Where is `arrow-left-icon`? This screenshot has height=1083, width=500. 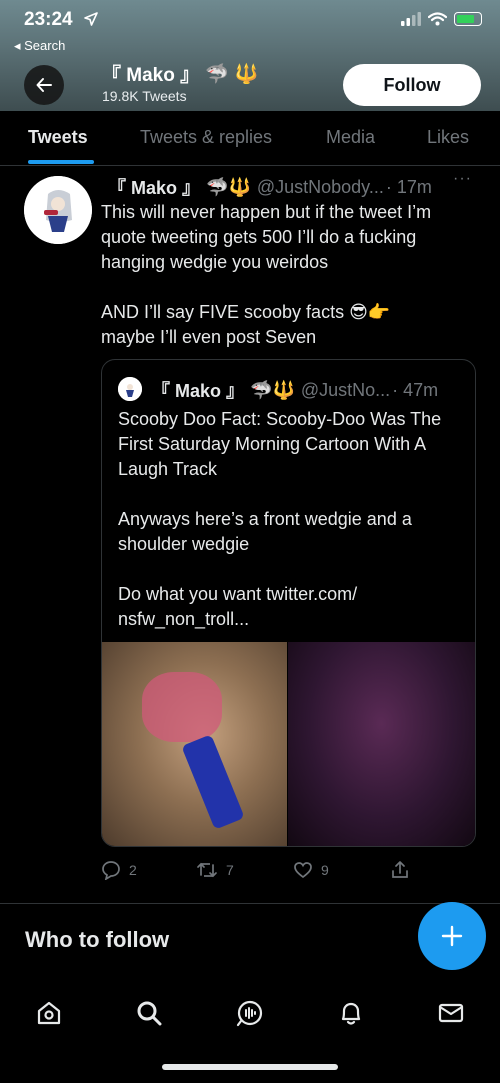 arrow-left-icon is located at coordinates (44, 85).